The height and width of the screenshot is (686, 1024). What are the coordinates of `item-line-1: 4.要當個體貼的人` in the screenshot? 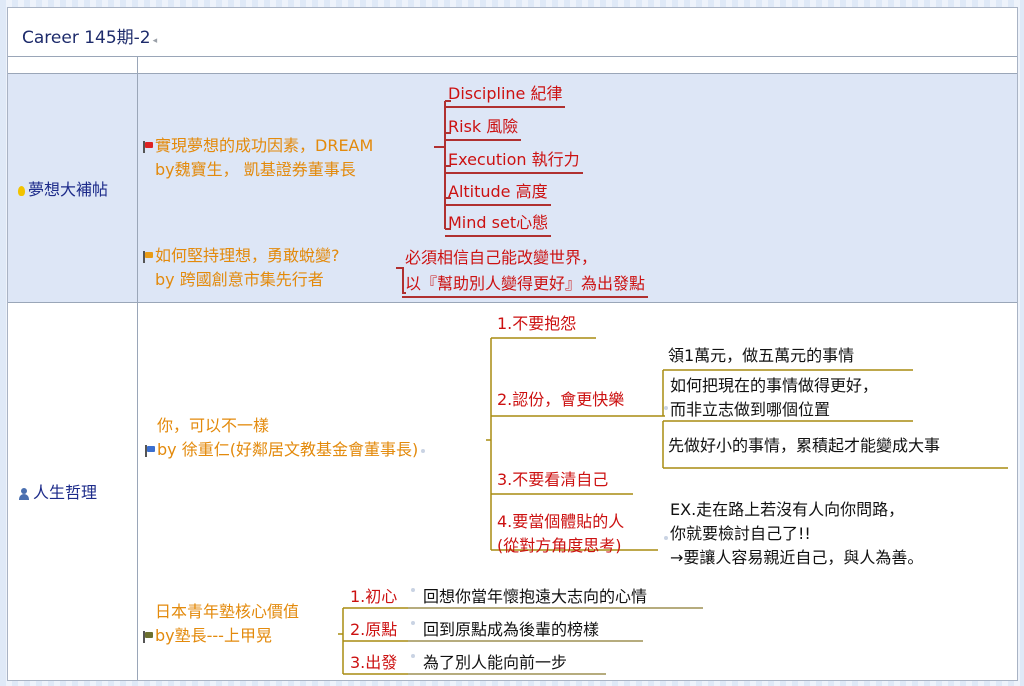 It's located at (561, 521).